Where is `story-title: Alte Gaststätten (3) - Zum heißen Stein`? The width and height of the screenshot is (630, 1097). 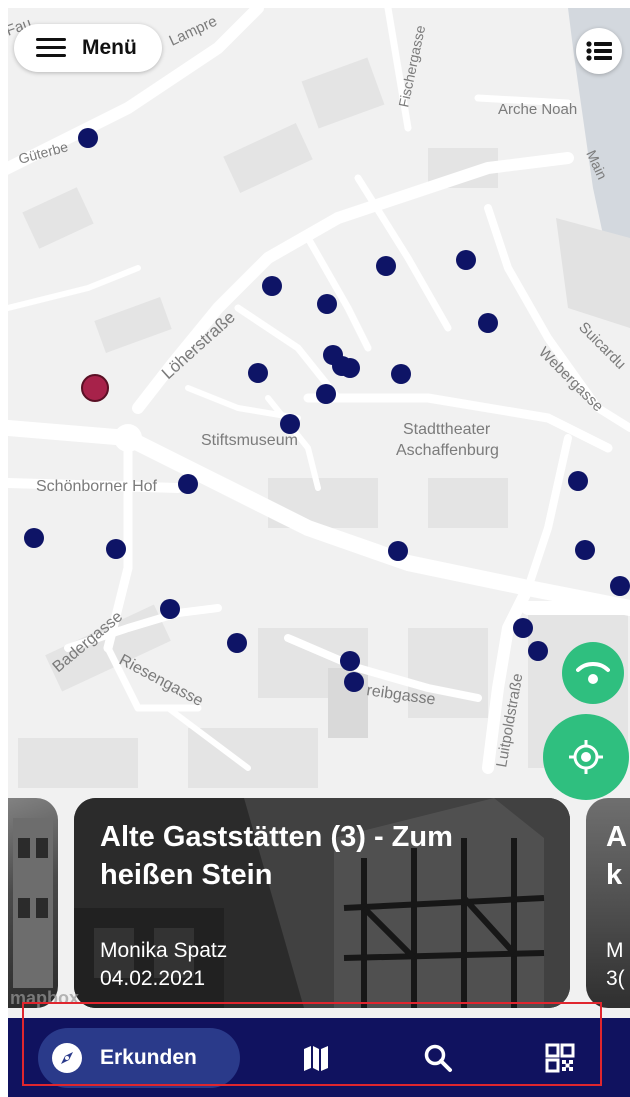
story-title: Alte Gaststätten (3) - Zum heißen Stein is located at coordinates (276, 856).